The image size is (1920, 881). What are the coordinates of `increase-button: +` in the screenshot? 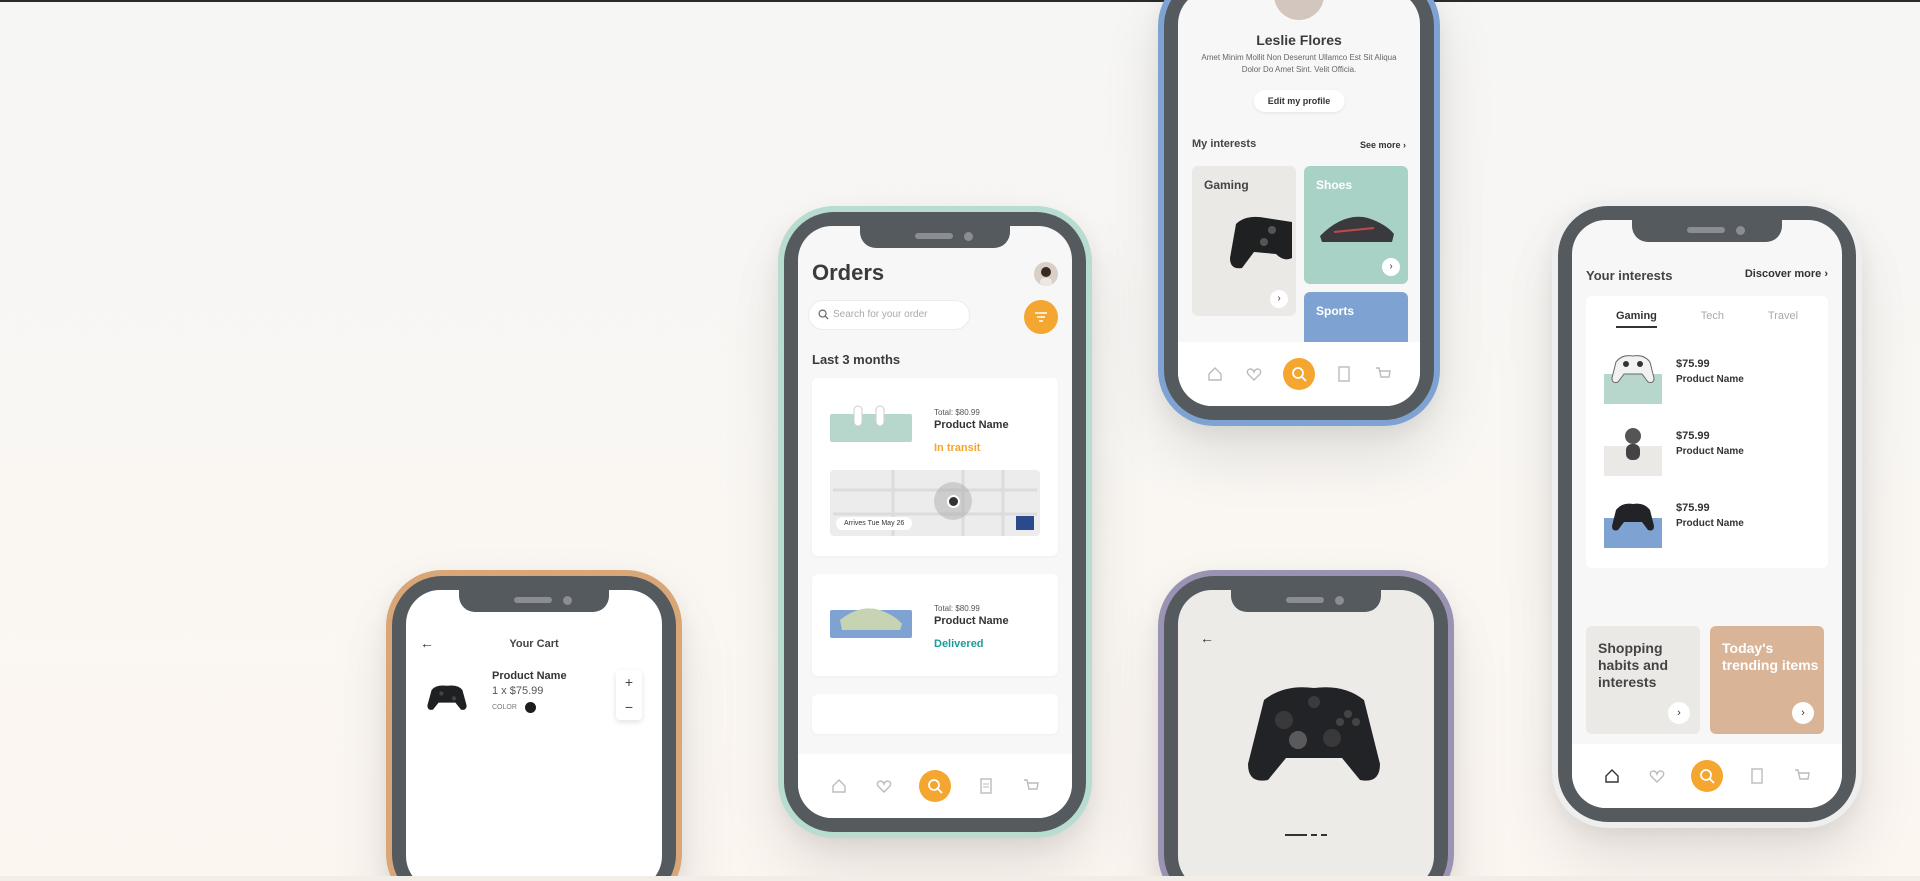 It's located at (629, 682).